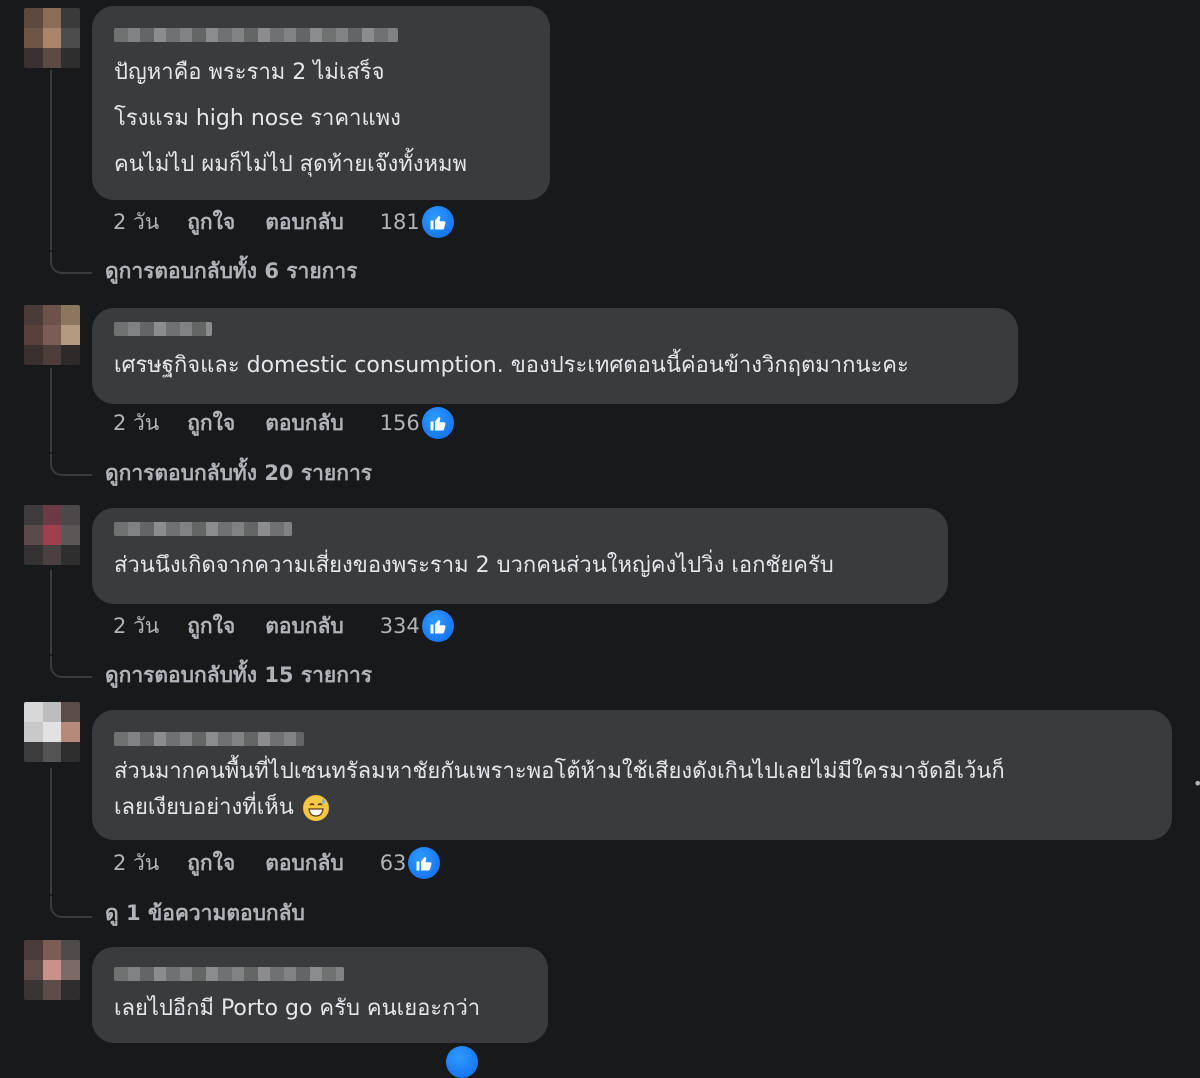 This screenshot has width=1200, height=1078. Describe the element at coordinates (400, 626) in the screenshot. I see `like-count: 334` at that location.